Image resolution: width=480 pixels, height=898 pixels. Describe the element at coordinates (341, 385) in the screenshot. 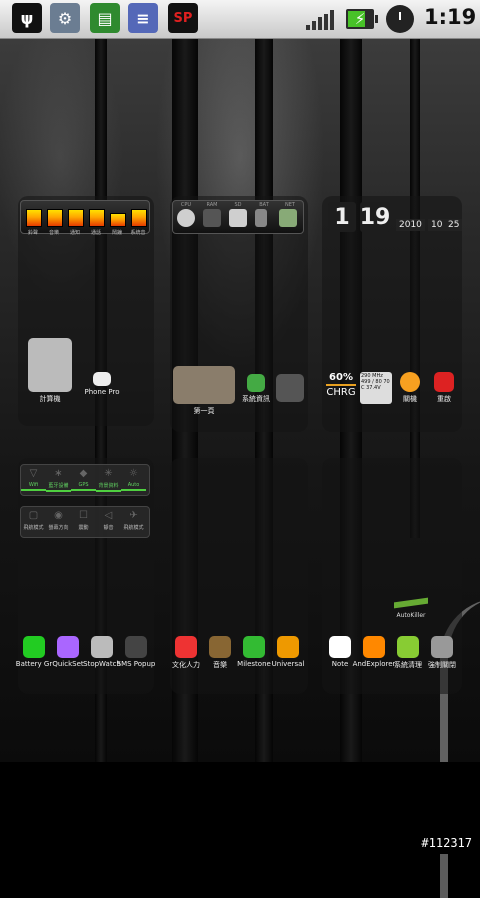

I see `battery-widget: 60% CHRG` at that location.